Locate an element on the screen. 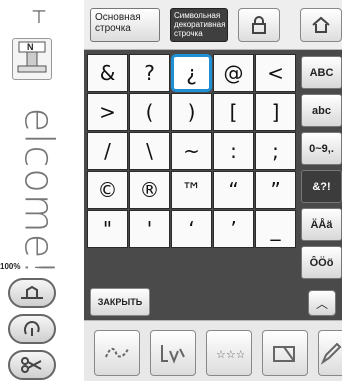  lock-icon is located at coordinates (259, 25).